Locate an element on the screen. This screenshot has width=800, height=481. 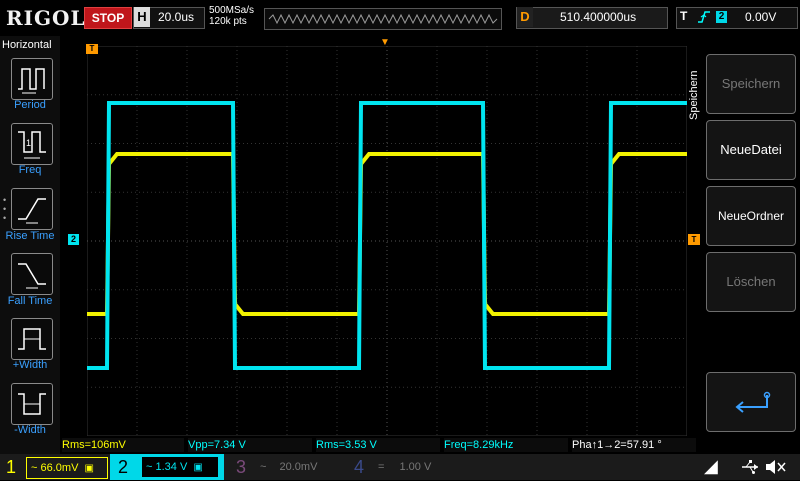
pos-width-label: +Width is located at coordinates (30, 365).